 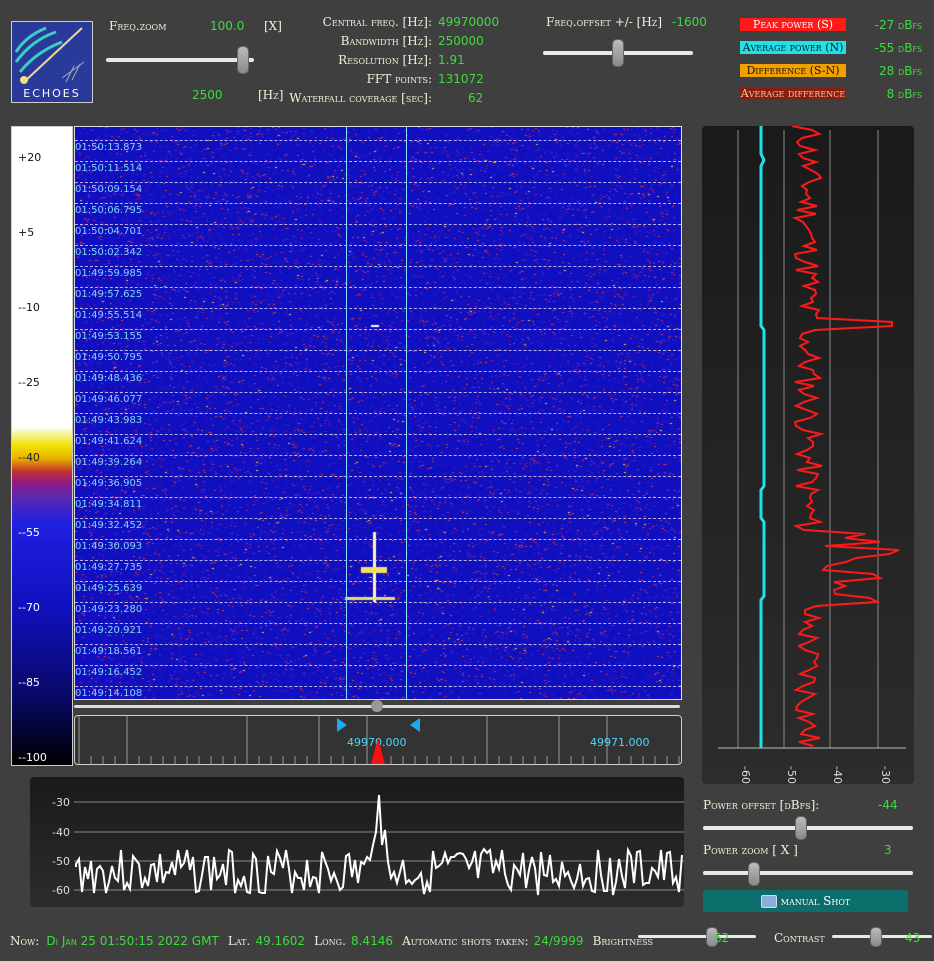 What do you see at coordinates (476, 98) in the screenshot?
I see `waterfall-coverage-value: 62` at bounding box center [476, 98].